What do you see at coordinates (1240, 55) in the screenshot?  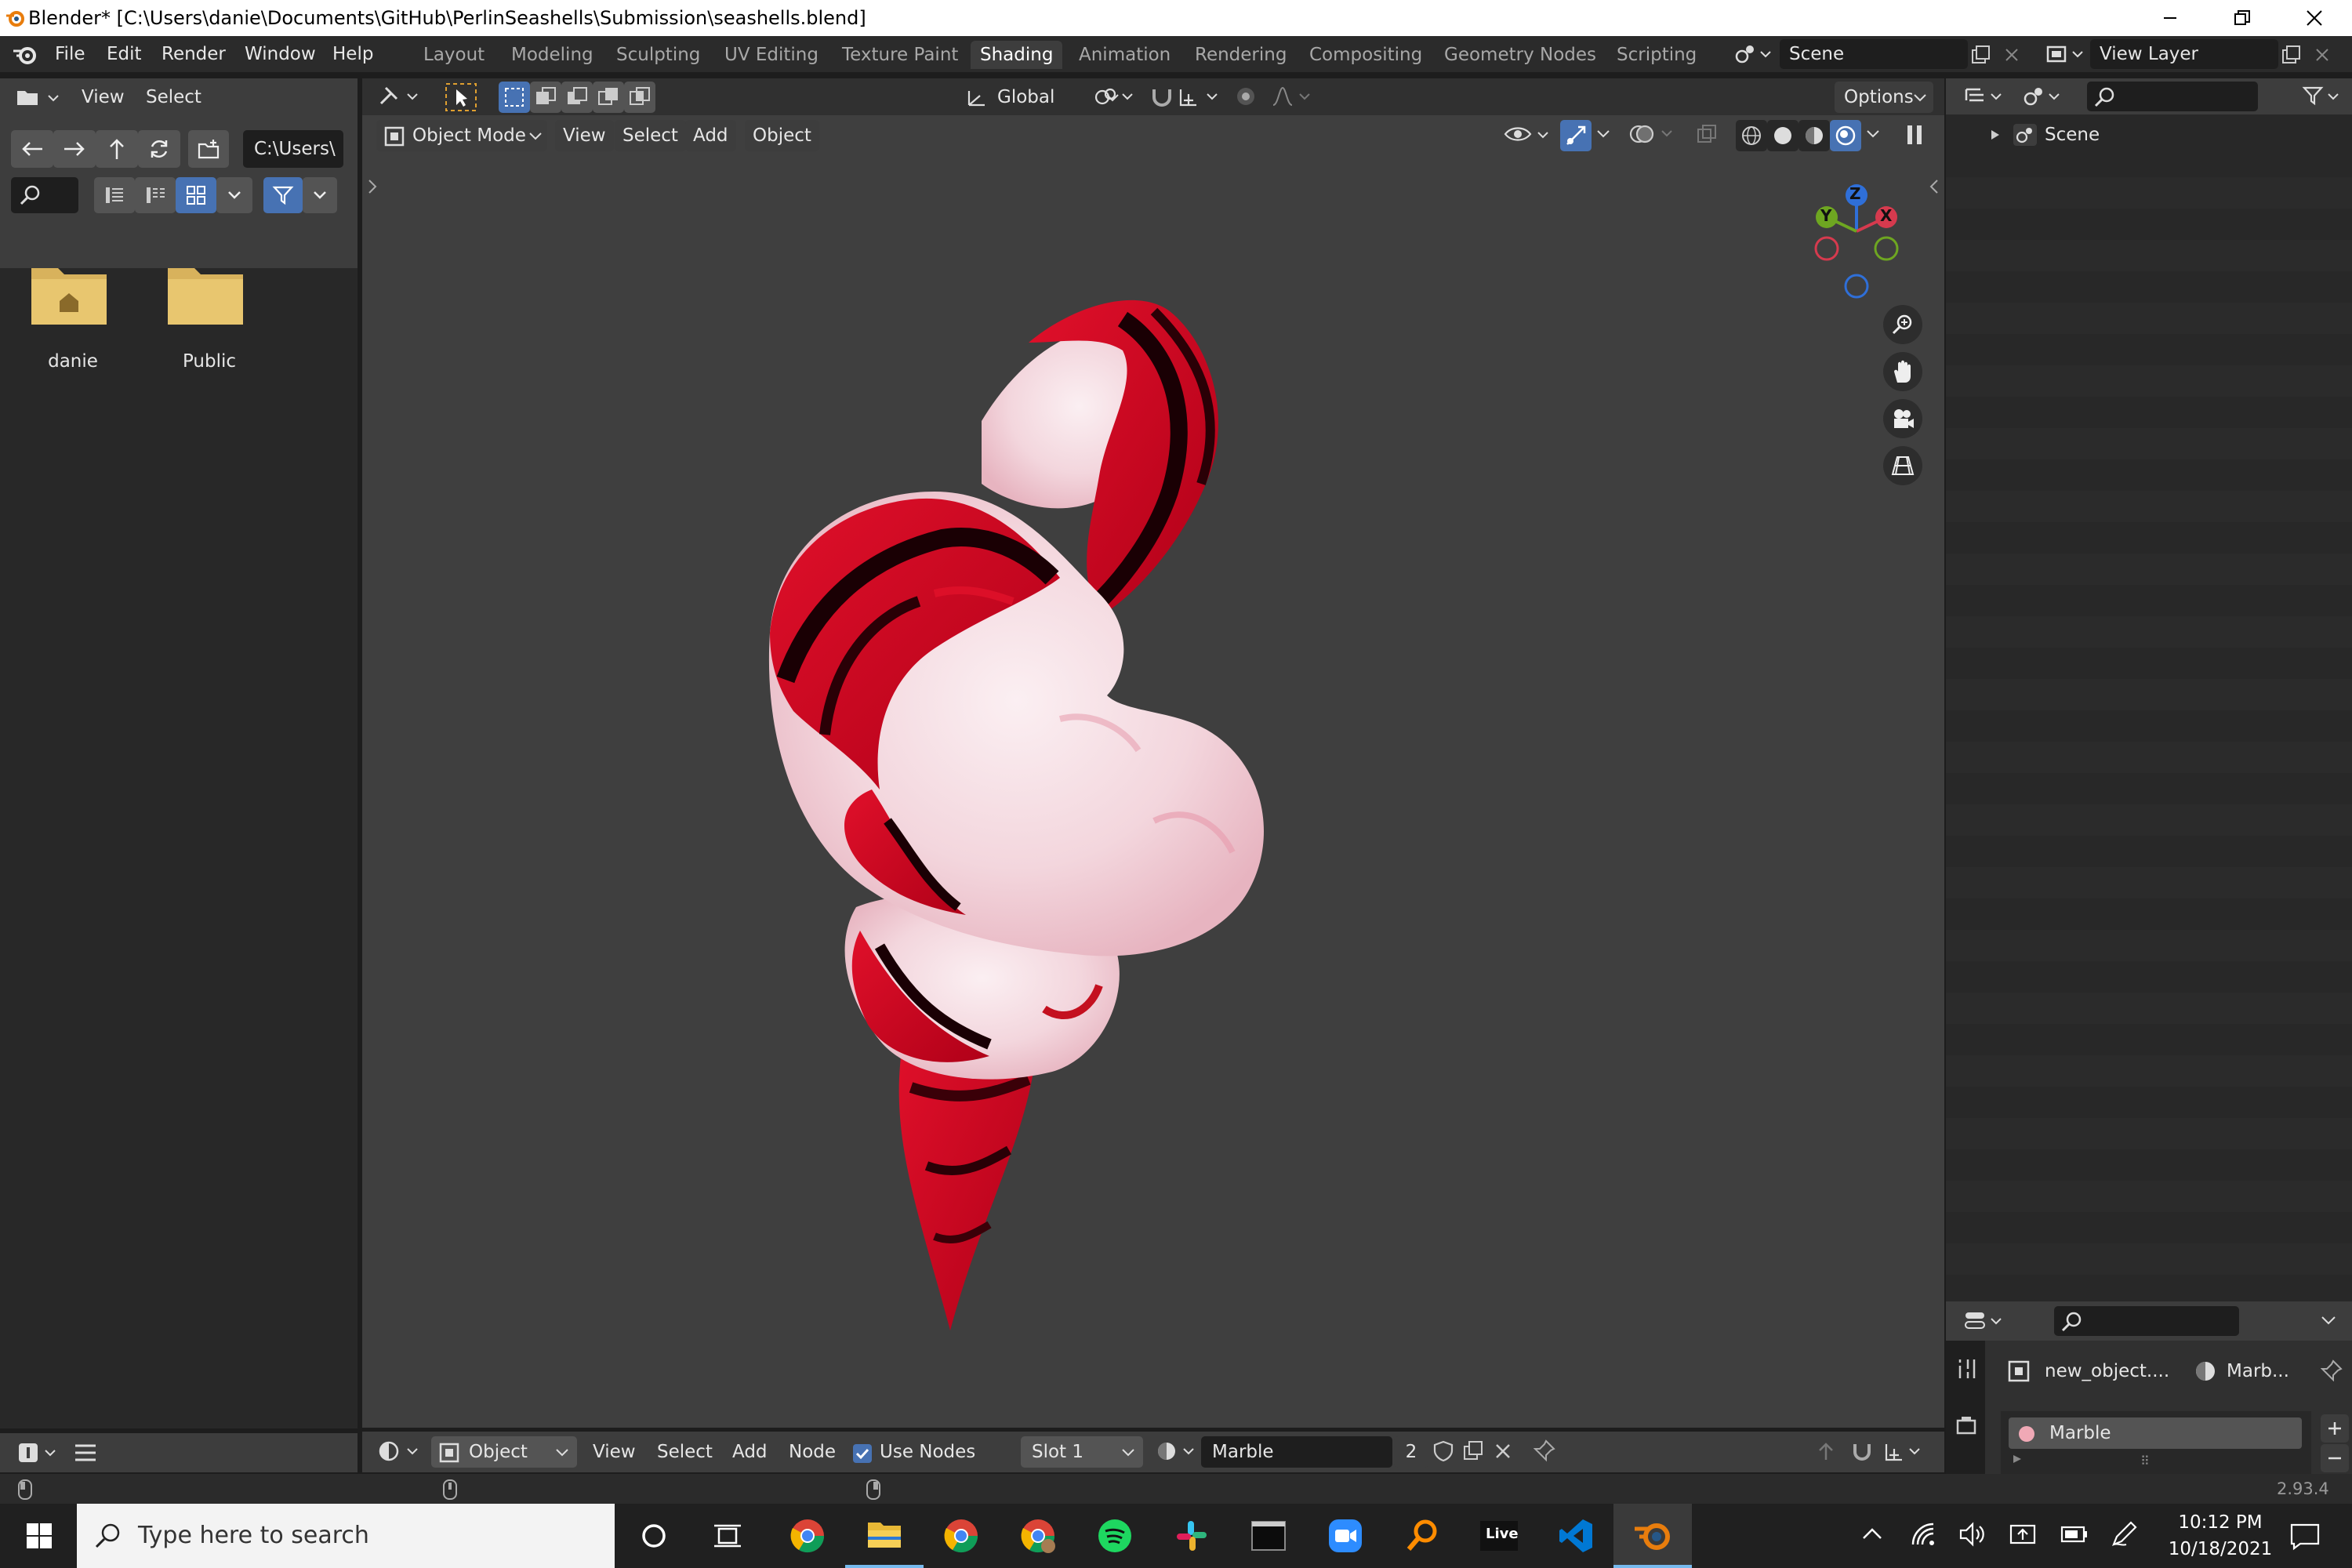 I see `tab-rendering: Rendering` at bounding box center [1240, 55].